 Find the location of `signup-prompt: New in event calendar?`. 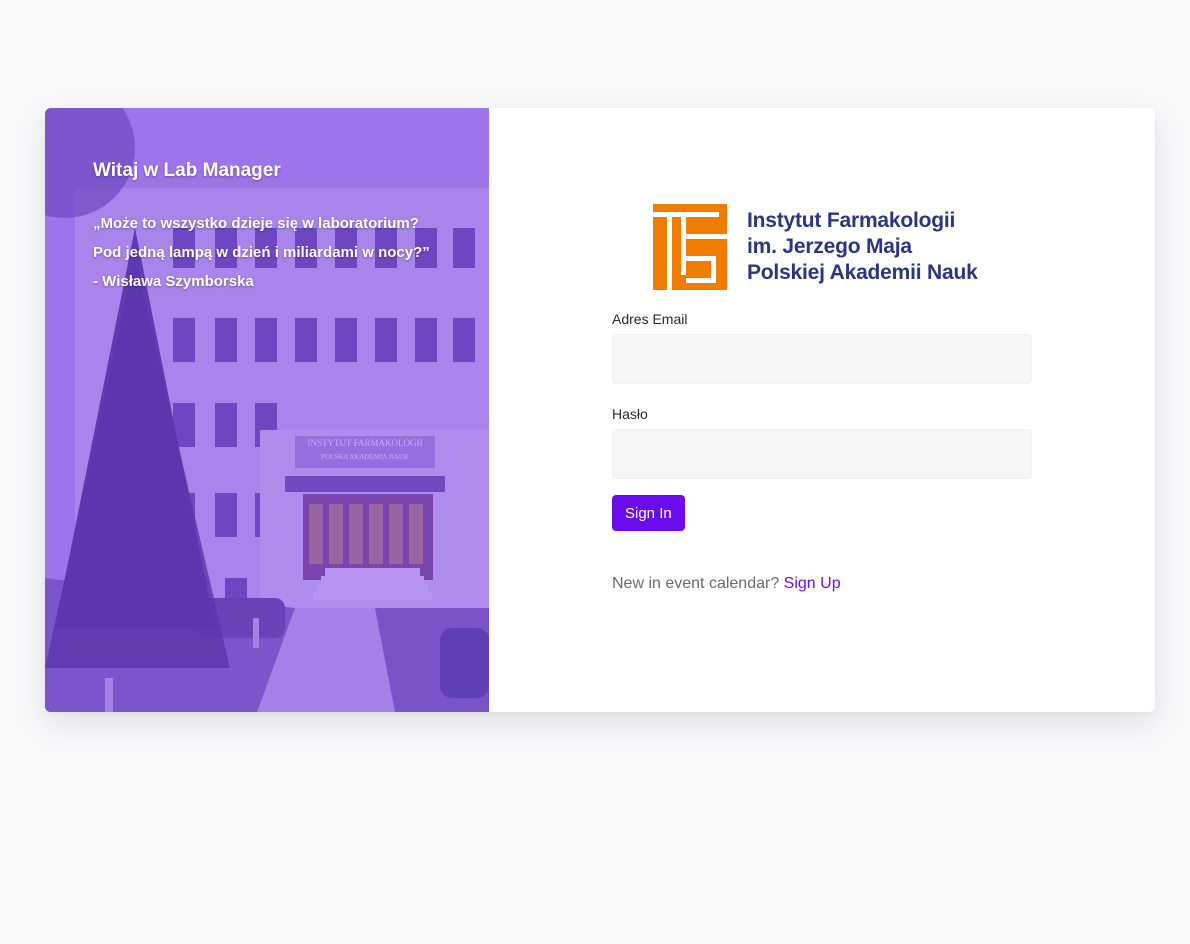

signup-prompt: New in event calendar? is located at coordinates (696, 583).